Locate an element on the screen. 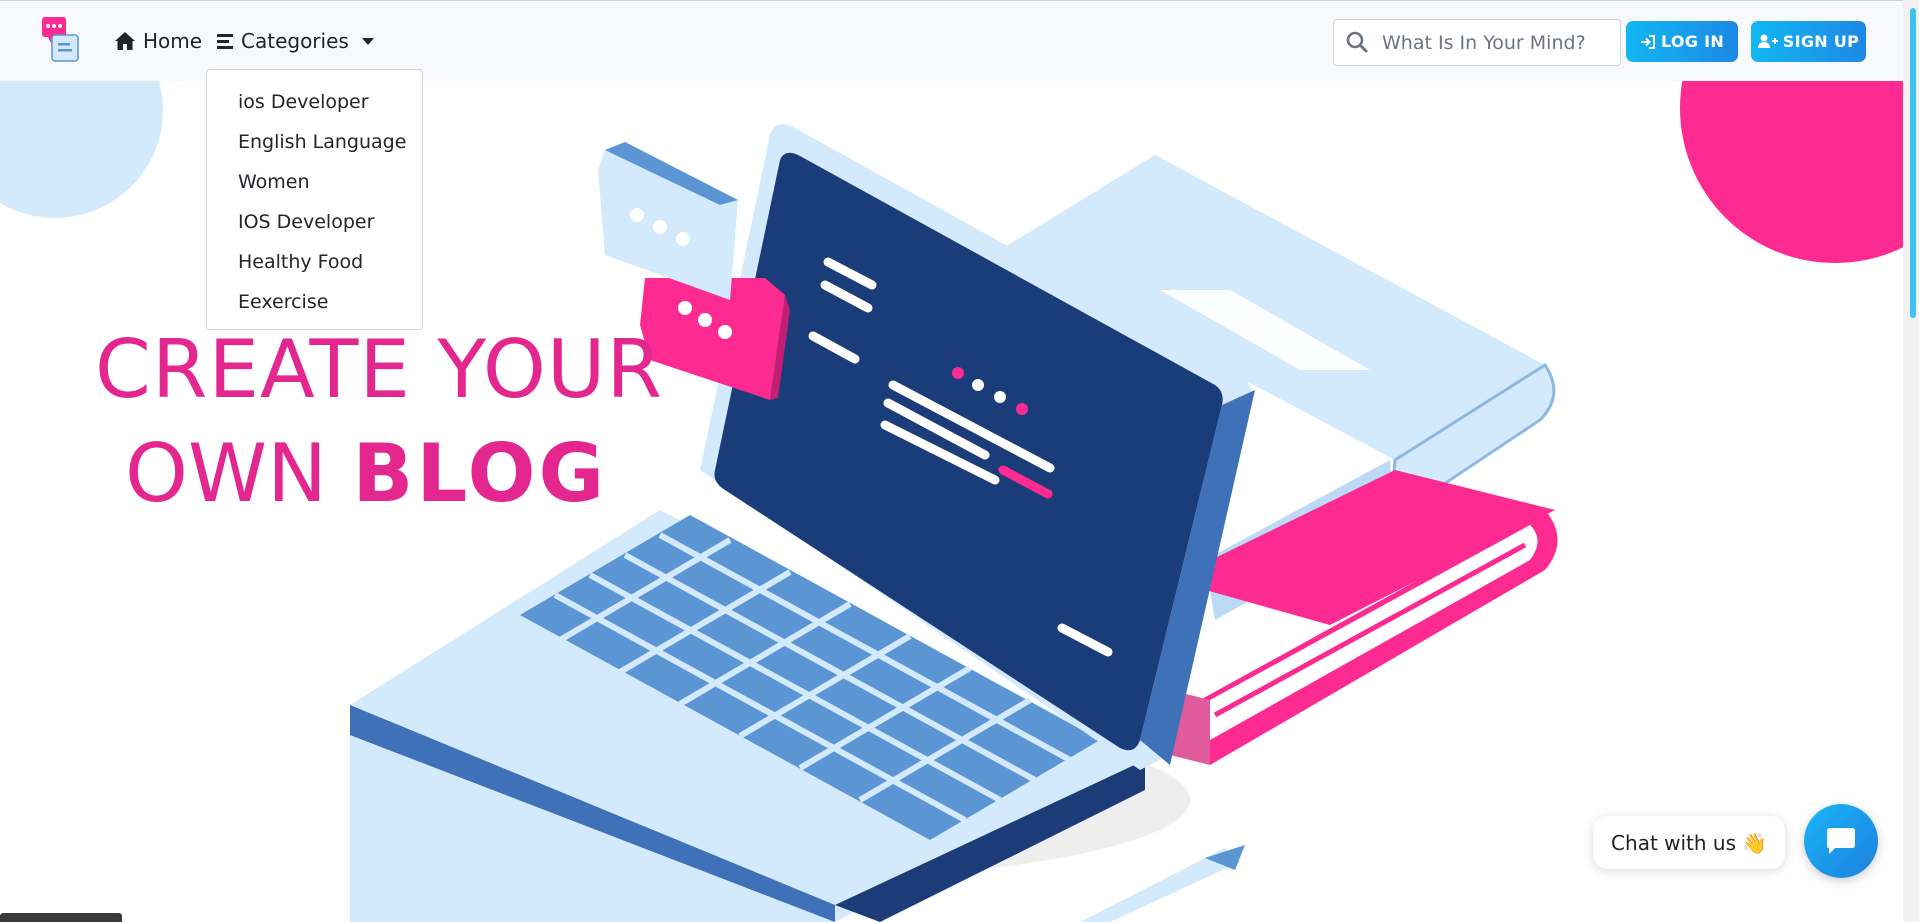 Image resolution: width=1919 pixels, height=922 pixels. signup-button: SIGN UP is located at coordinates (1808, 41).